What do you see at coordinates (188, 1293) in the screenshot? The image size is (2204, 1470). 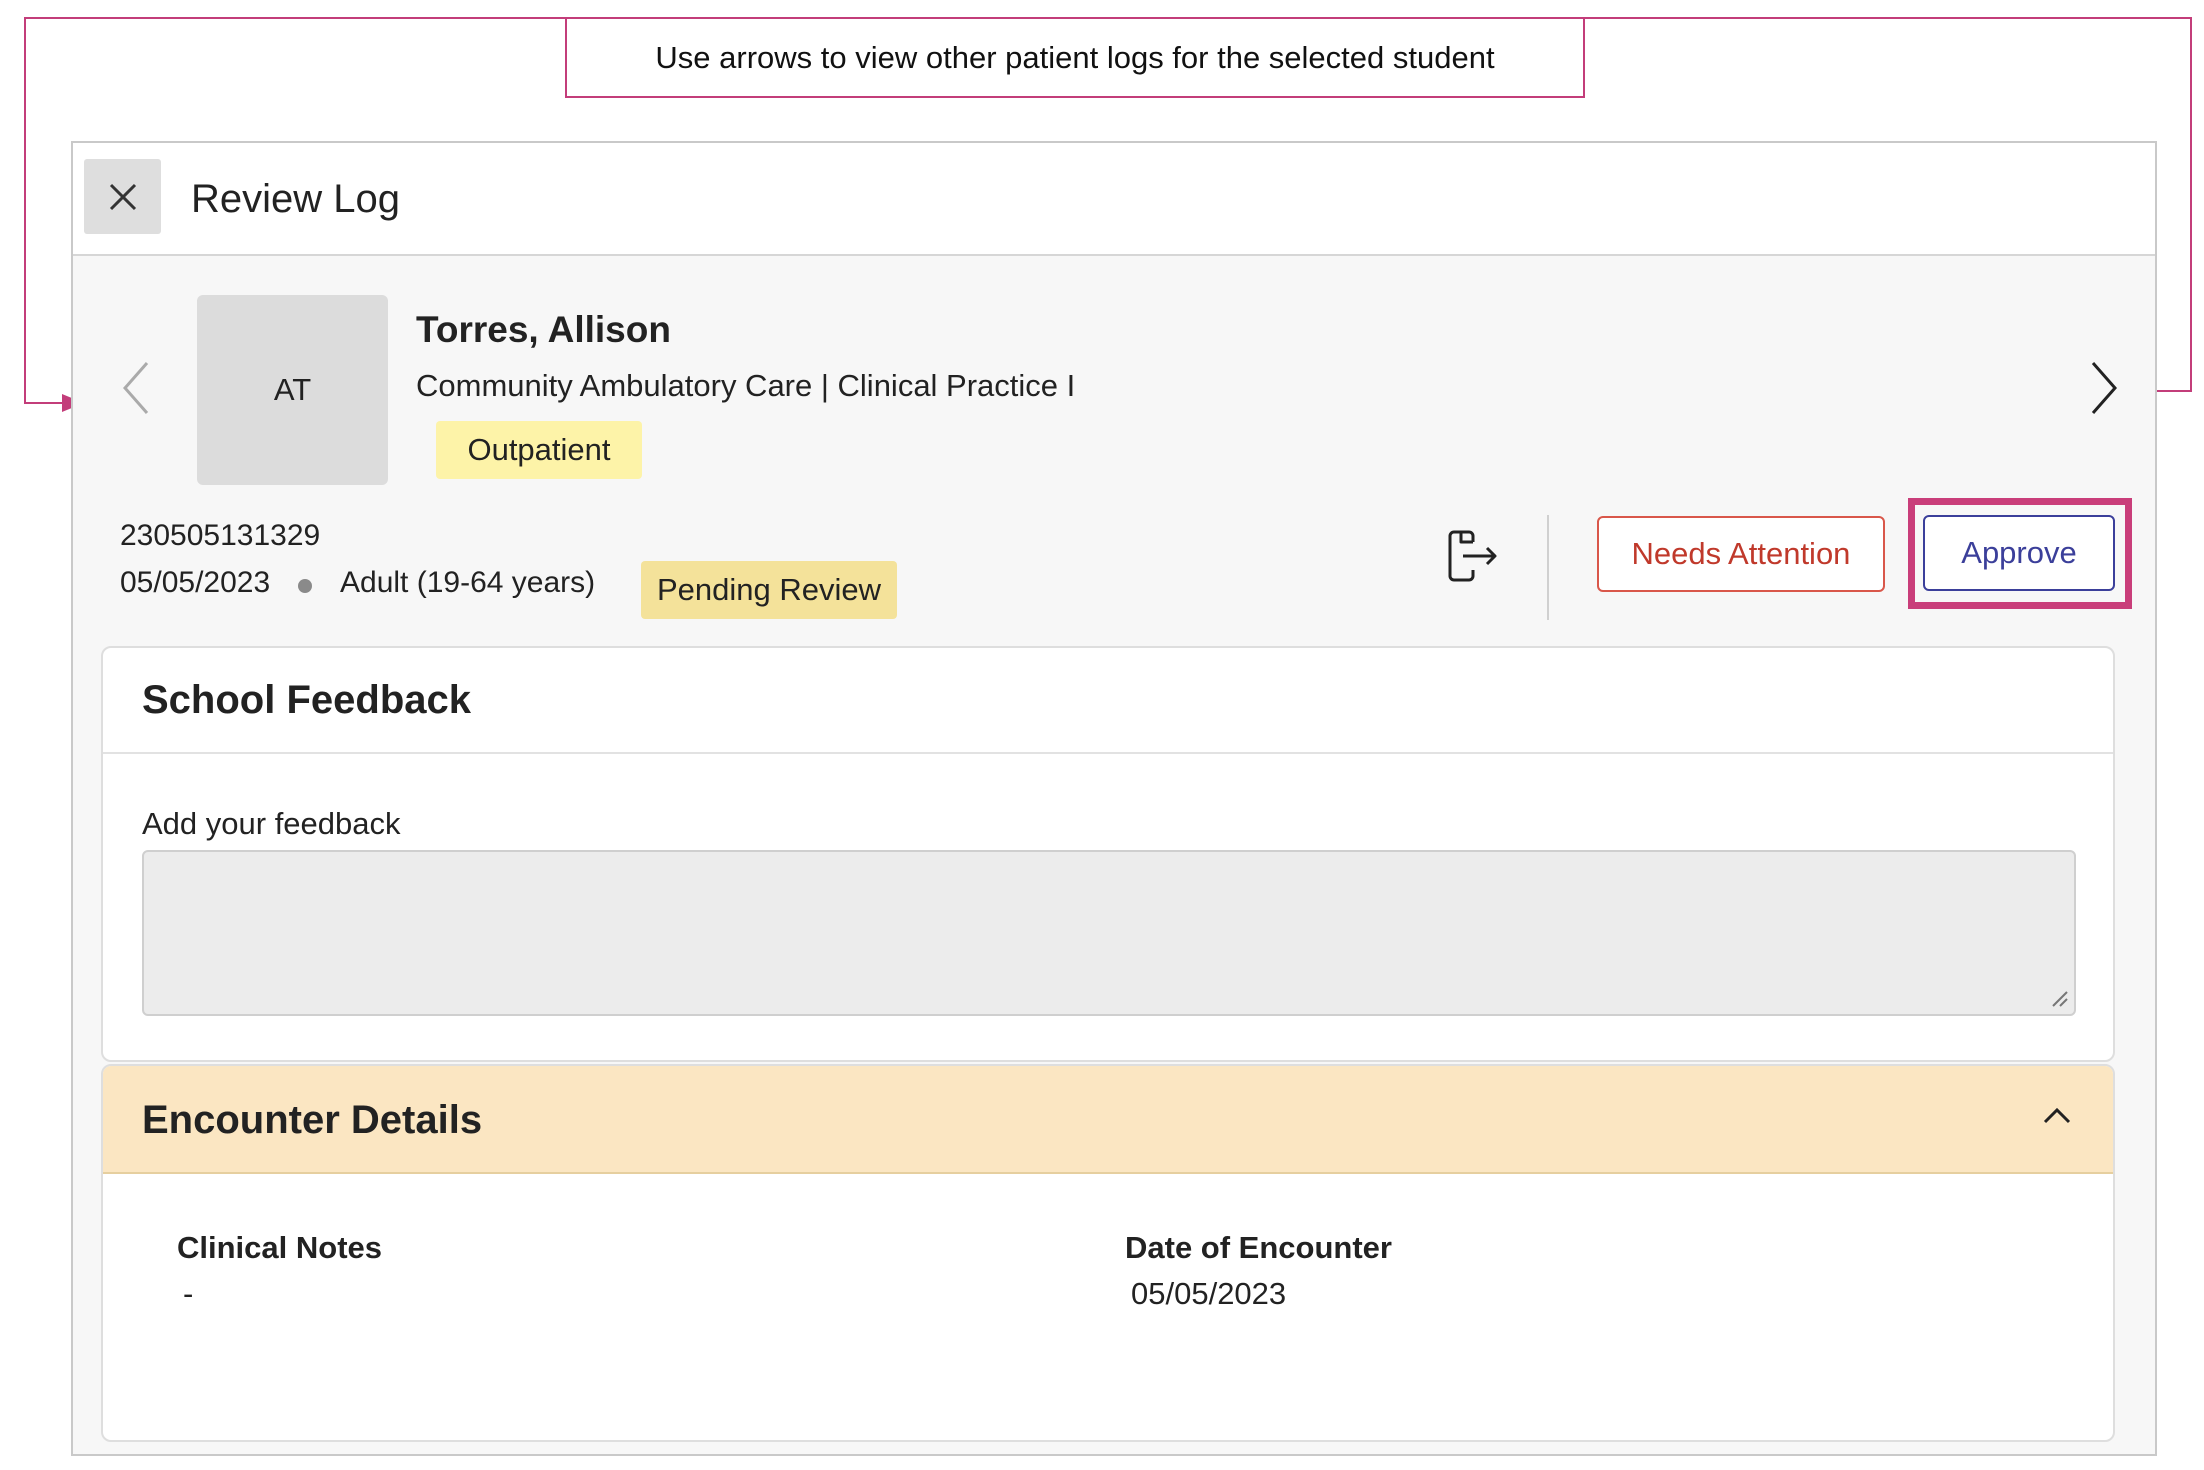 I see `clinical-notes-value: -` at bounding box center [188, 1293].